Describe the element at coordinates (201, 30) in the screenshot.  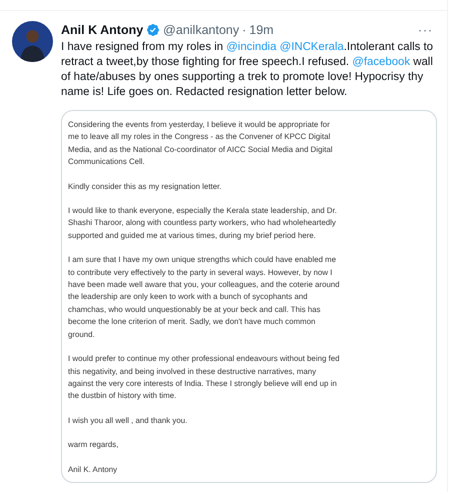
I see `author-handle: @anilkantony` at that location.